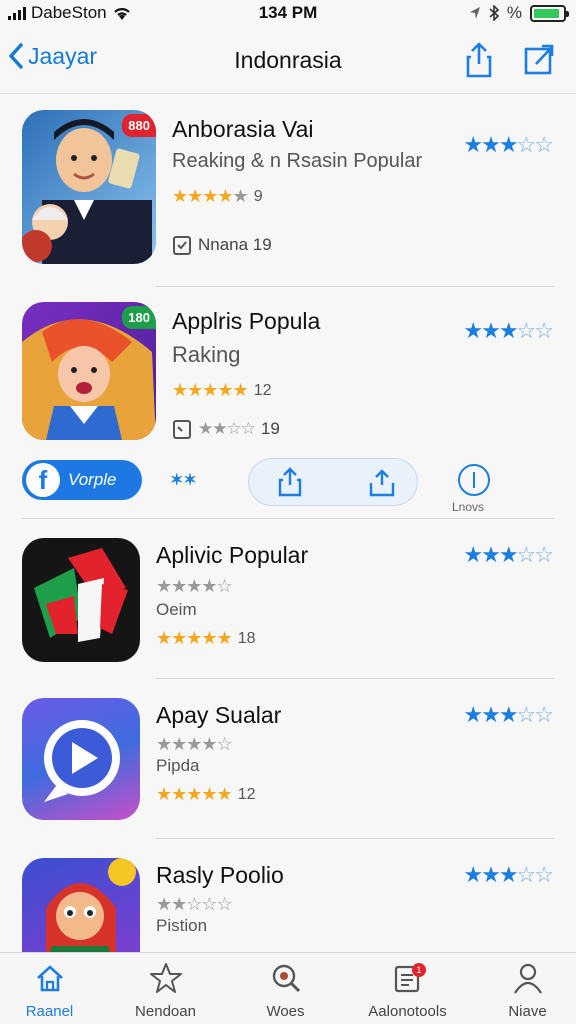  What do you see at coordinates (183, 480) in the screenshot?
I see `small-stars-icon: ✶✶` at bounding box center [183, 480].